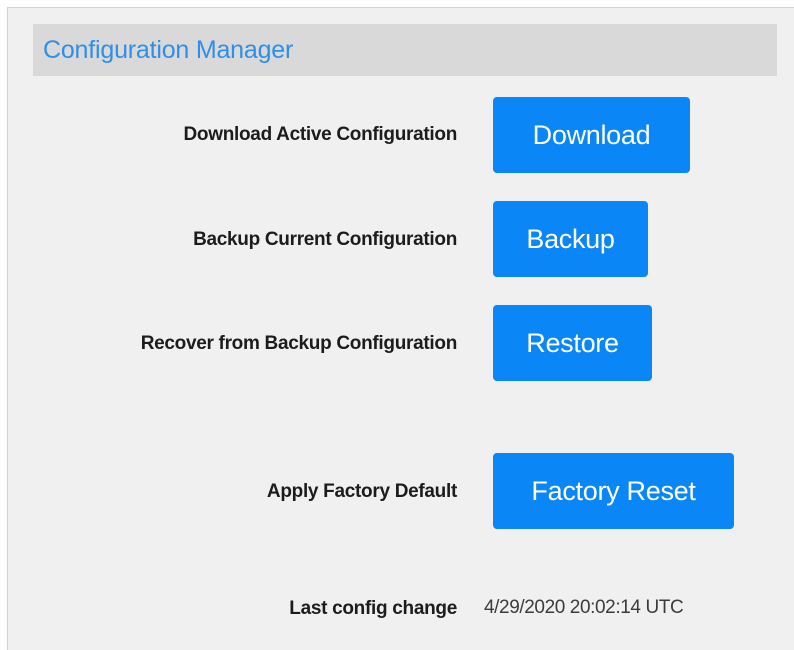 Image resolution: width=794 pixels, height=650 pixels. Describe the element at coordinates (361, 491) in the screenshot. I see `factory-default-label: Apply Factory Default` at that location.